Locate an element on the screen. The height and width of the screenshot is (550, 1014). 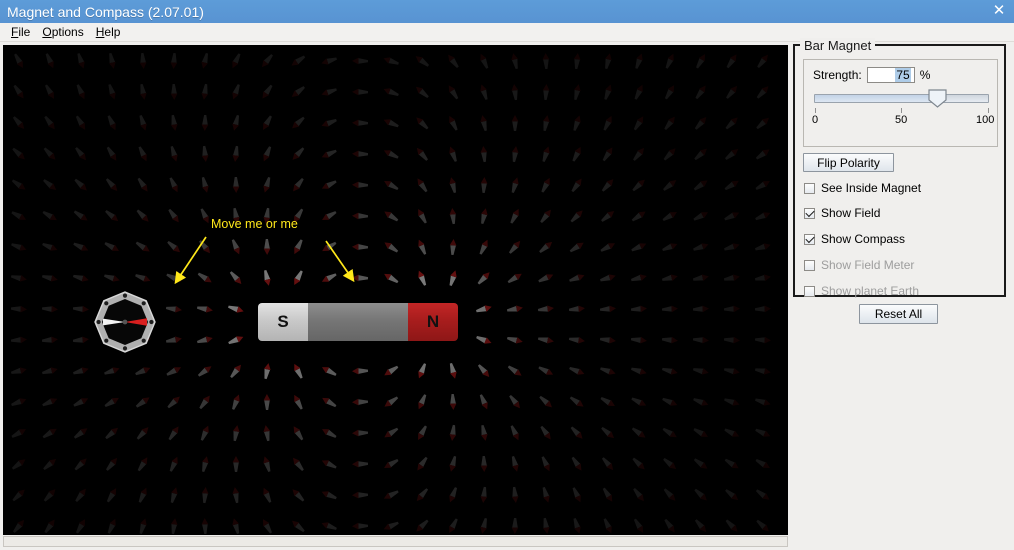
checkbox-label-see-inside-magnet: See Inside Magnet is located at coordinates (871, 188).